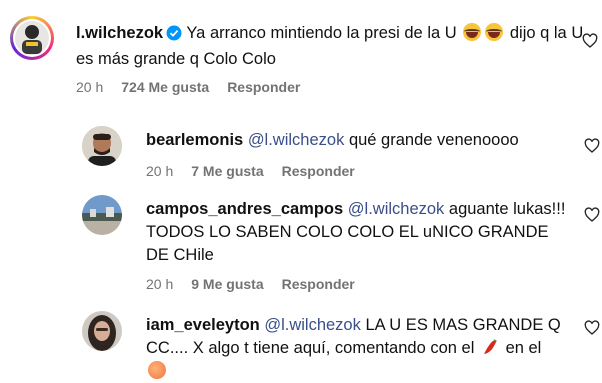  Describe the element at coordinates (523, 348) in the screenshot. I see `comment-text: en el` at that location.